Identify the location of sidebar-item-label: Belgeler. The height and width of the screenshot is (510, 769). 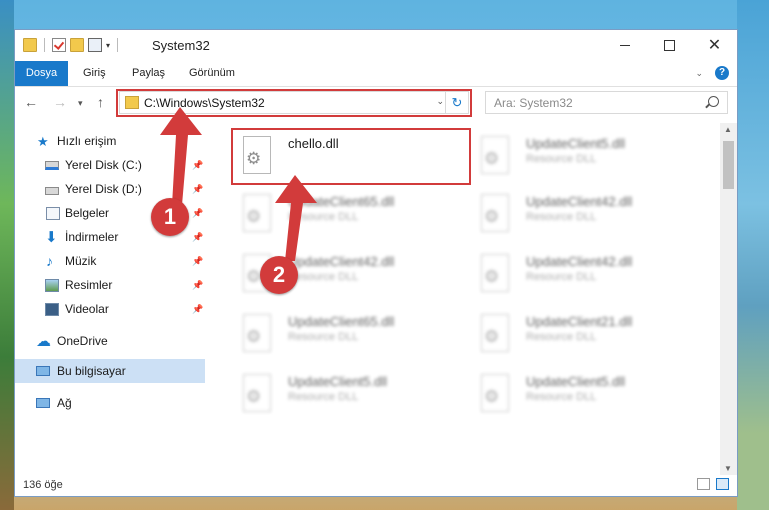
(87, 213).